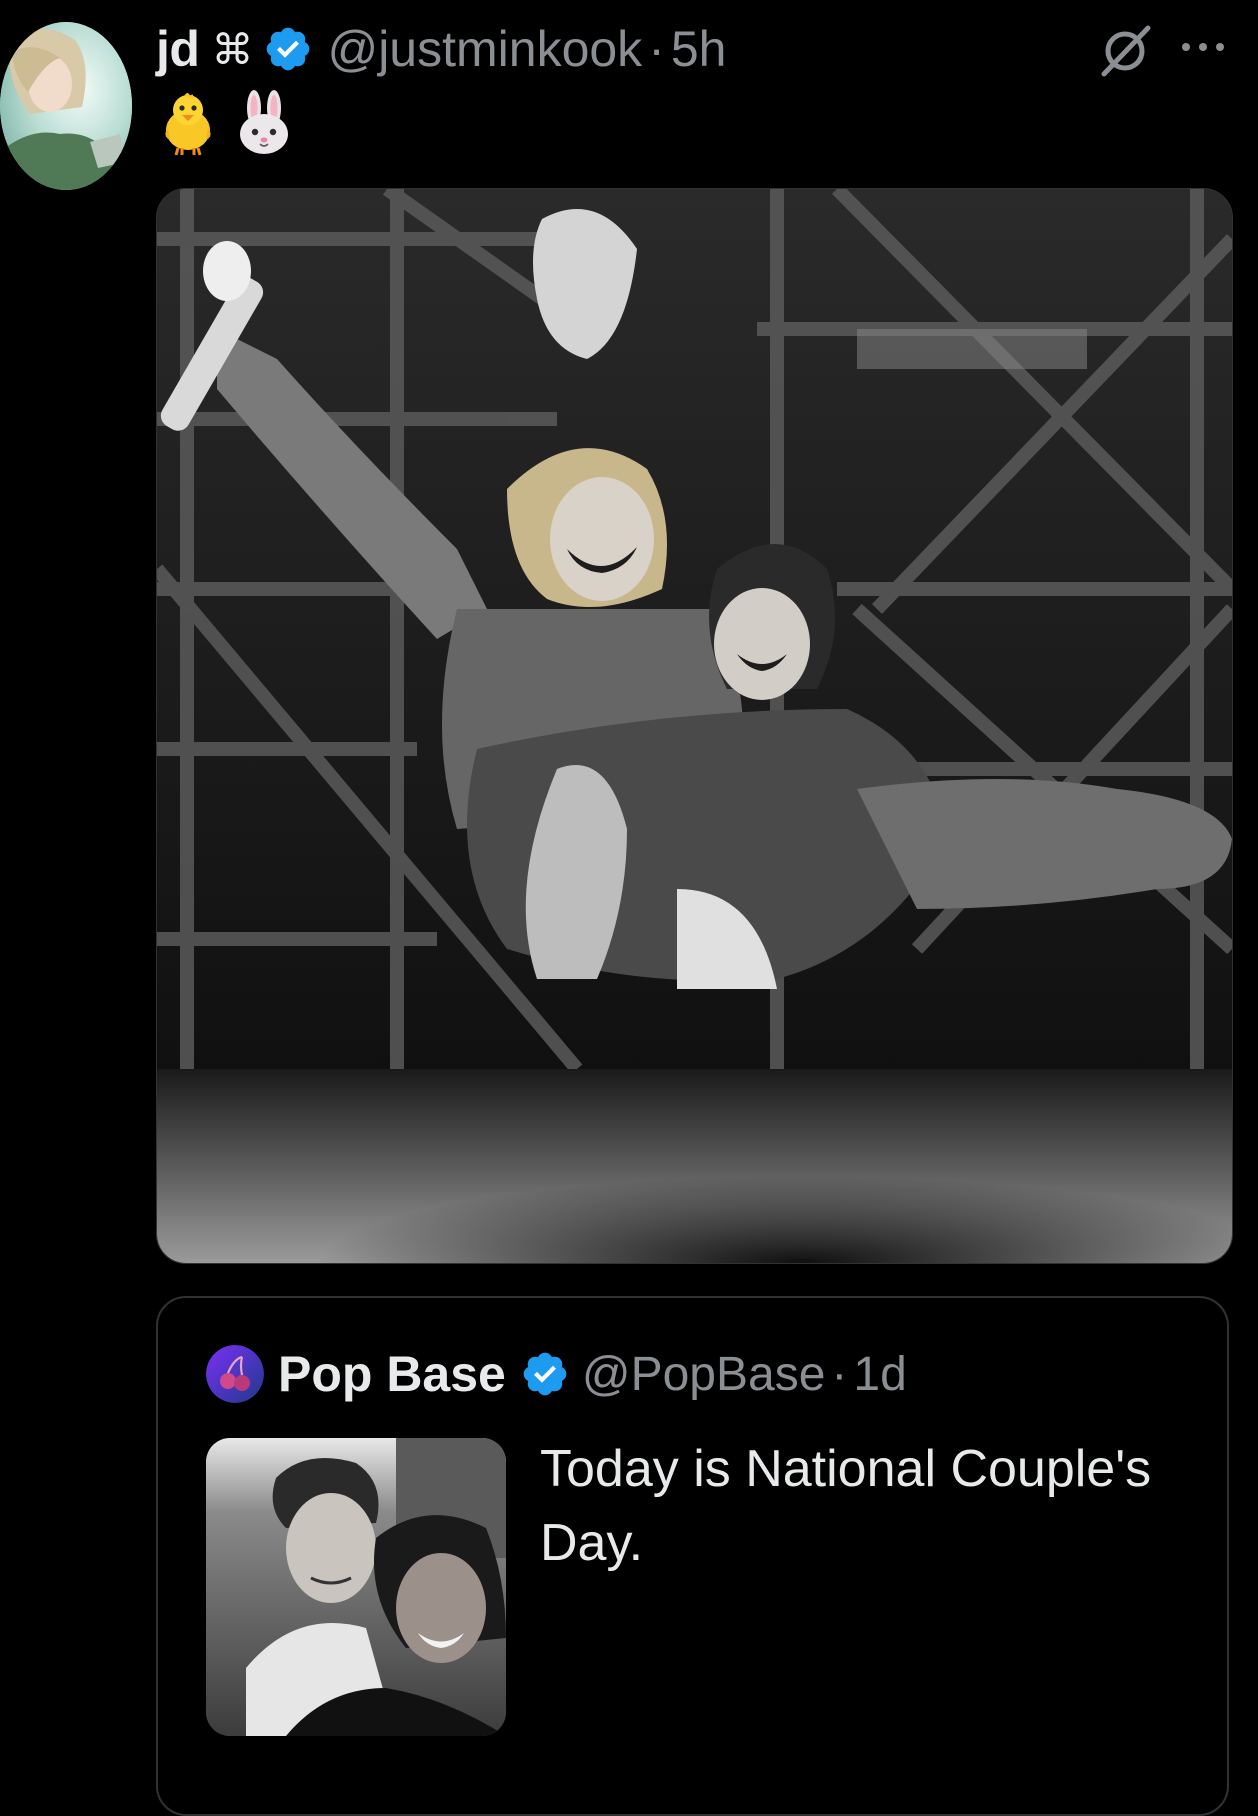  Describe the element at coordinates (704, 1374) in the screenshot. I see `quoted-author-handle: @PopBase` at that location.